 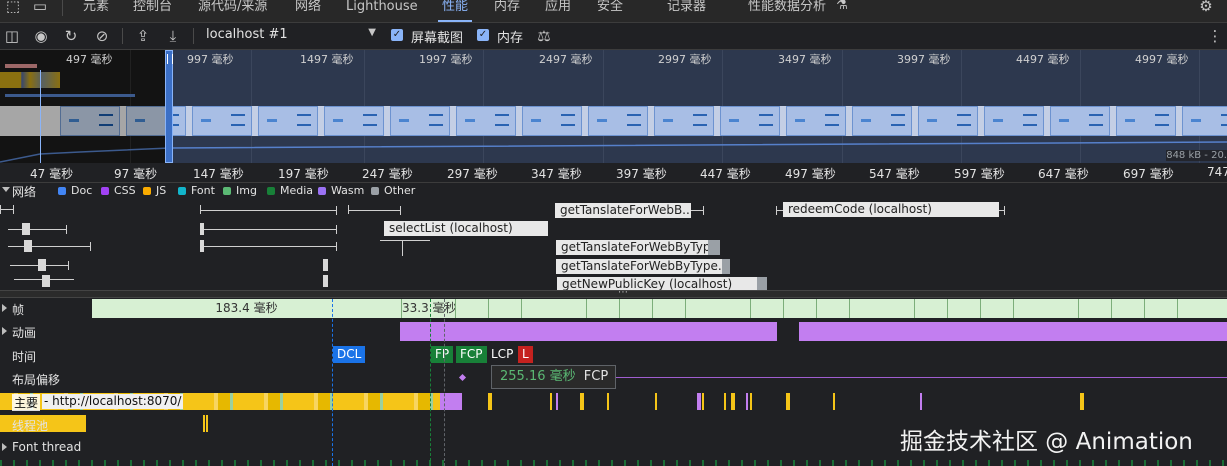 I want to click on tab-3: 网络, so click(x=308, y=11).